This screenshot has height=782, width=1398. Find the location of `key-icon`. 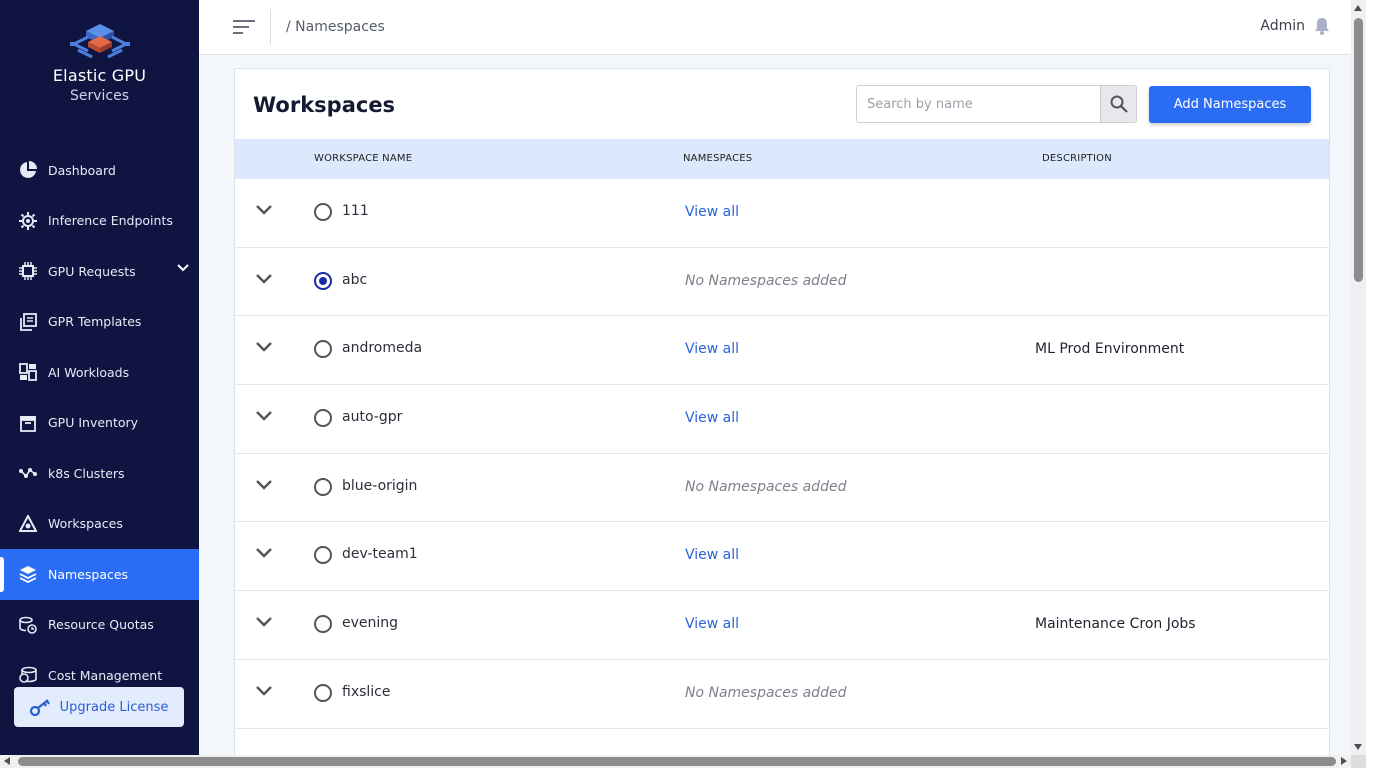

key-icon is located at coordinates (39, 707).